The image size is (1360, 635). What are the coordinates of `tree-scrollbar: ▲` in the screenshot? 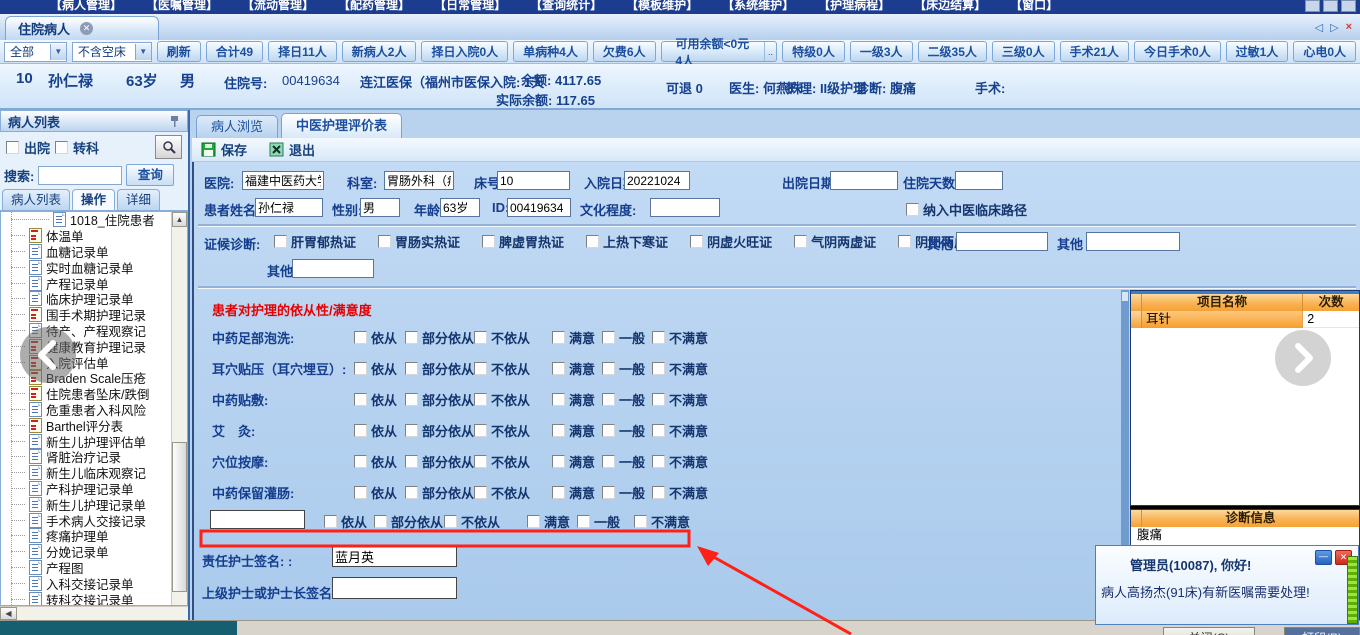 It's located at (179, 408).